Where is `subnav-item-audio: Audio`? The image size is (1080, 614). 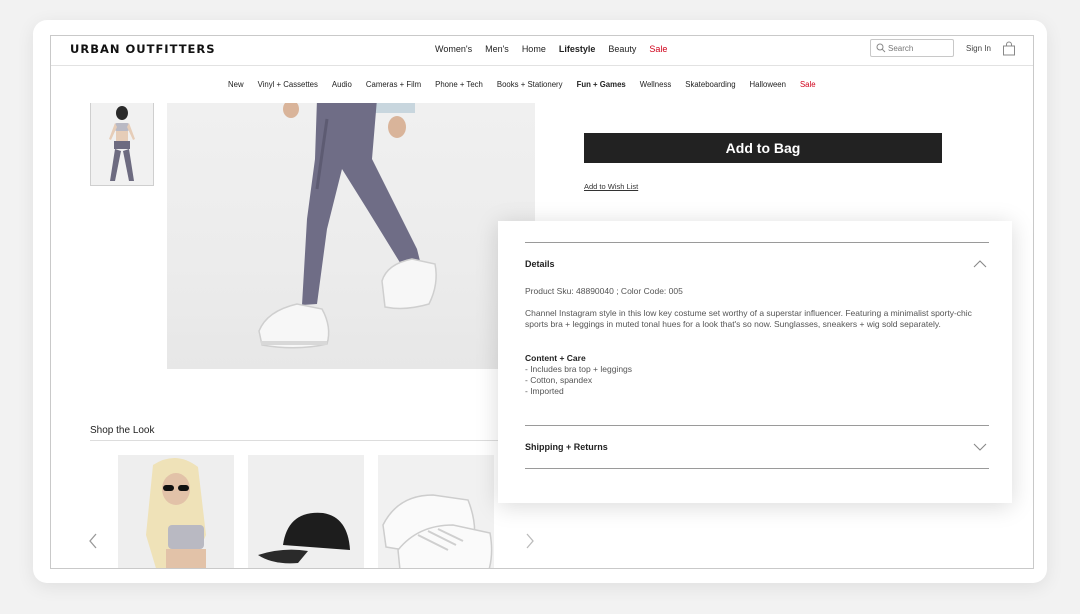 subnav-item-audio: Audio is located at coordinates (342, 84).